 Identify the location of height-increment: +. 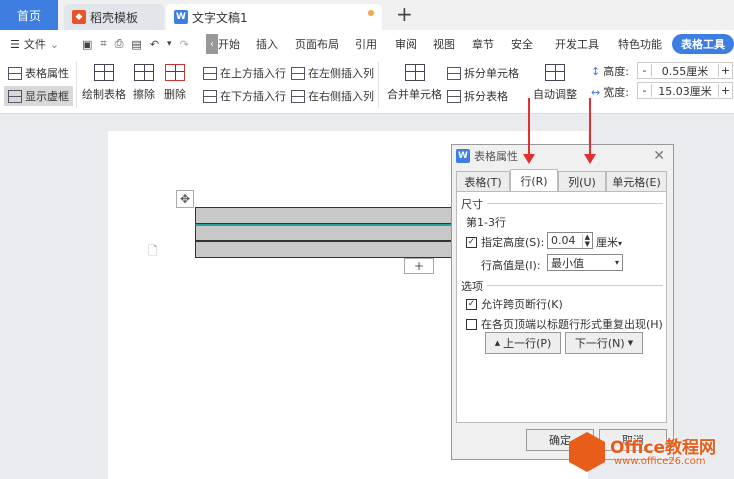
(725, 70).